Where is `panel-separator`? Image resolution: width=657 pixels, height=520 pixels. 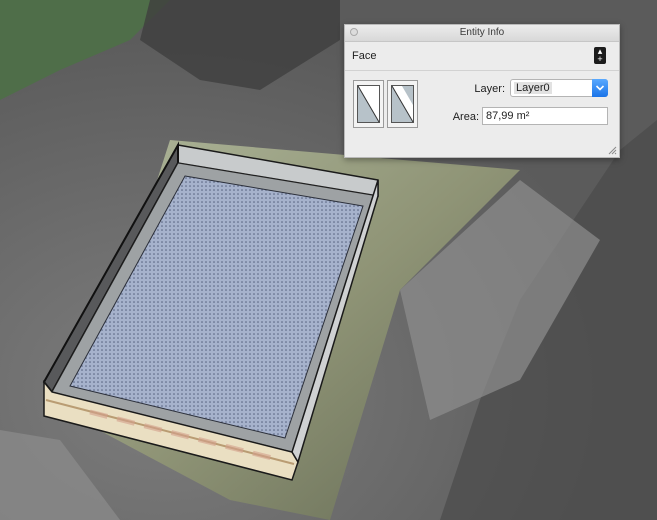 panel-separator is located at coordinates (482, 70).